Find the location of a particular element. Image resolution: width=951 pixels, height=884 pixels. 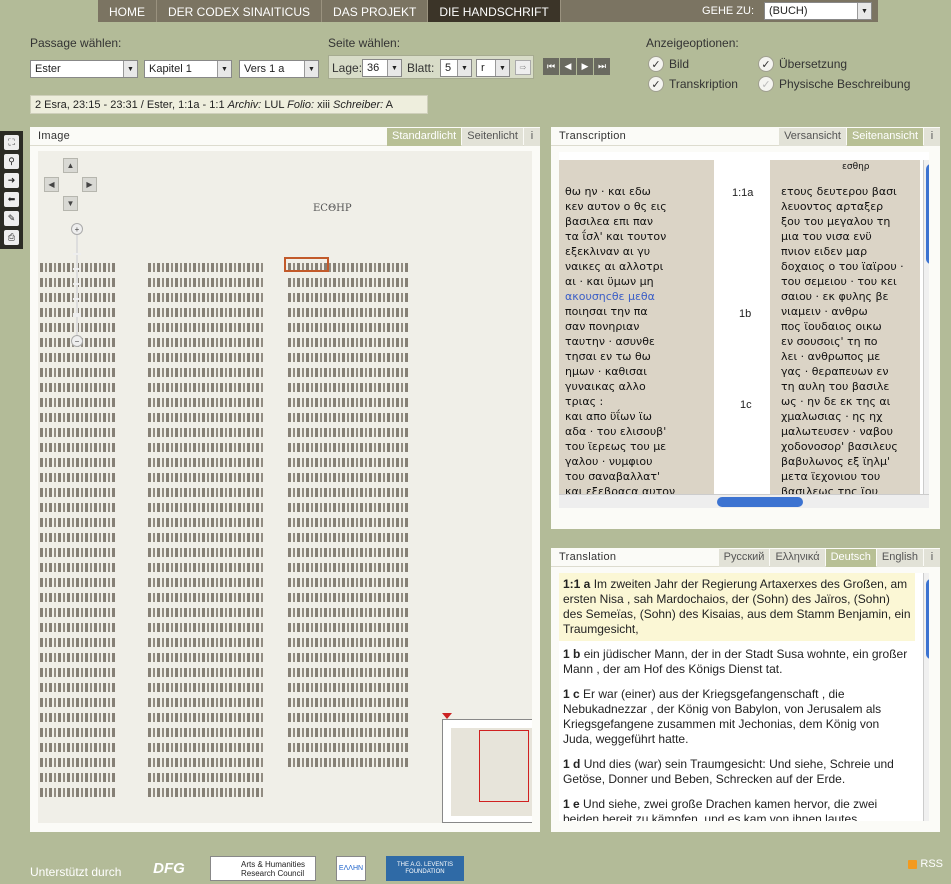

transcription-line: ακουσηcθε μεθα is located at coordinates (610, 296).